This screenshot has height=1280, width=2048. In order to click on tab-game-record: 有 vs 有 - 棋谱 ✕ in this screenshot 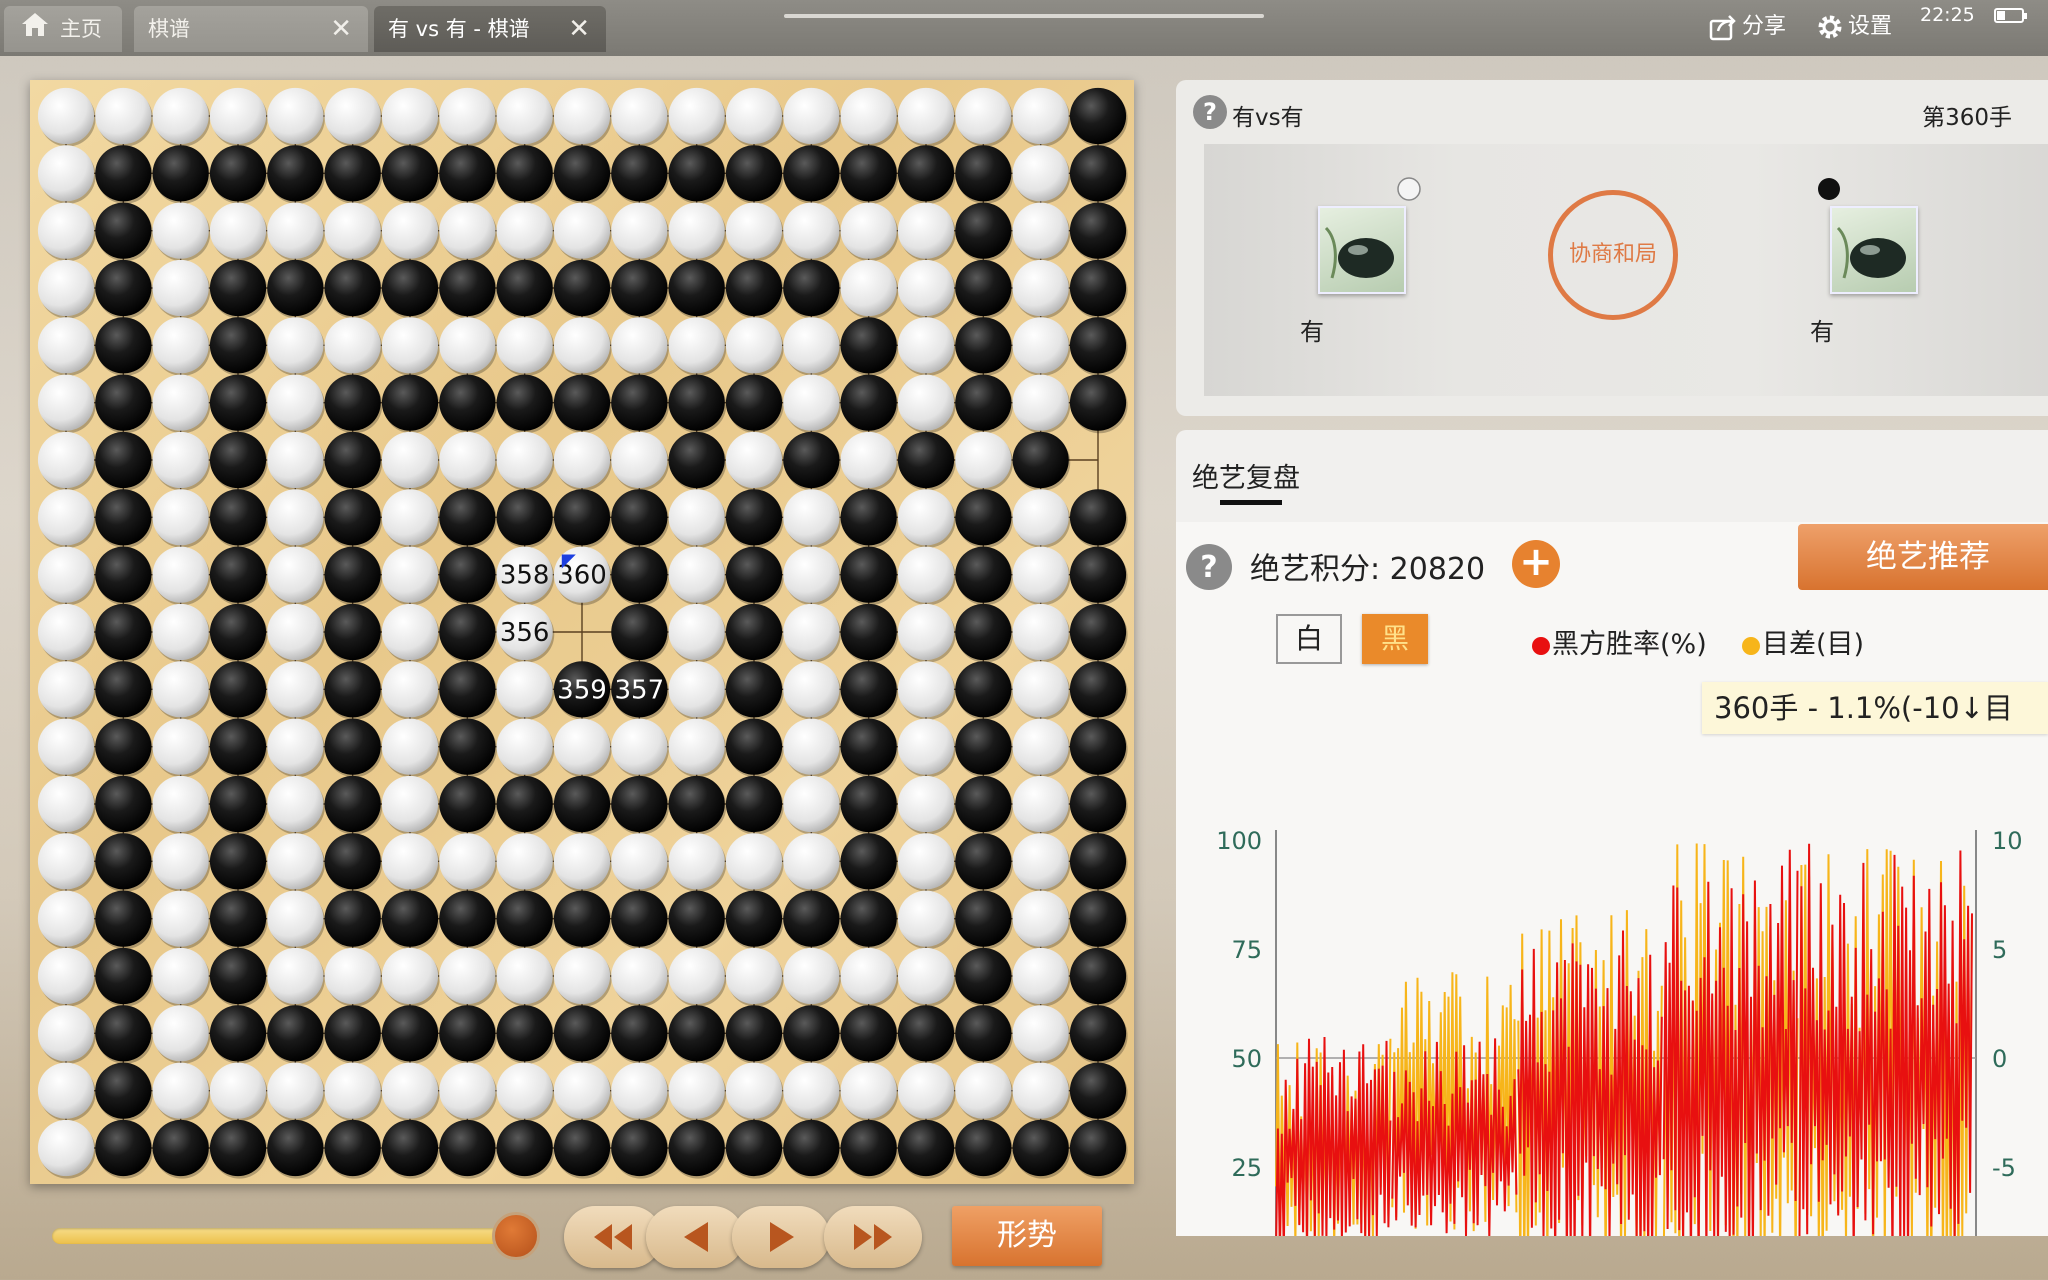, I will do `click(490, 29)`.